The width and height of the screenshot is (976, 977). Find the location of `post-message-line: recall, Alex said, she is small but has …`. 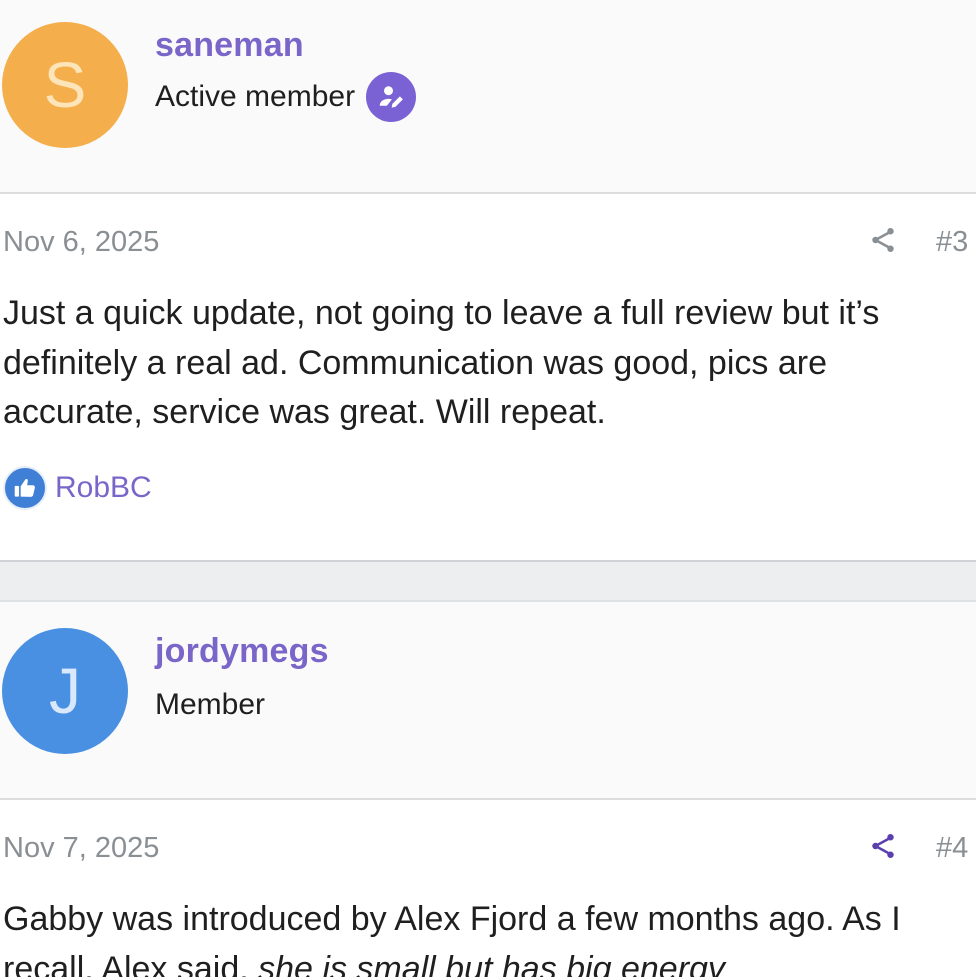

post-message-line: recall, Alex said, she is small but has … is located at coordinates (488, 961).